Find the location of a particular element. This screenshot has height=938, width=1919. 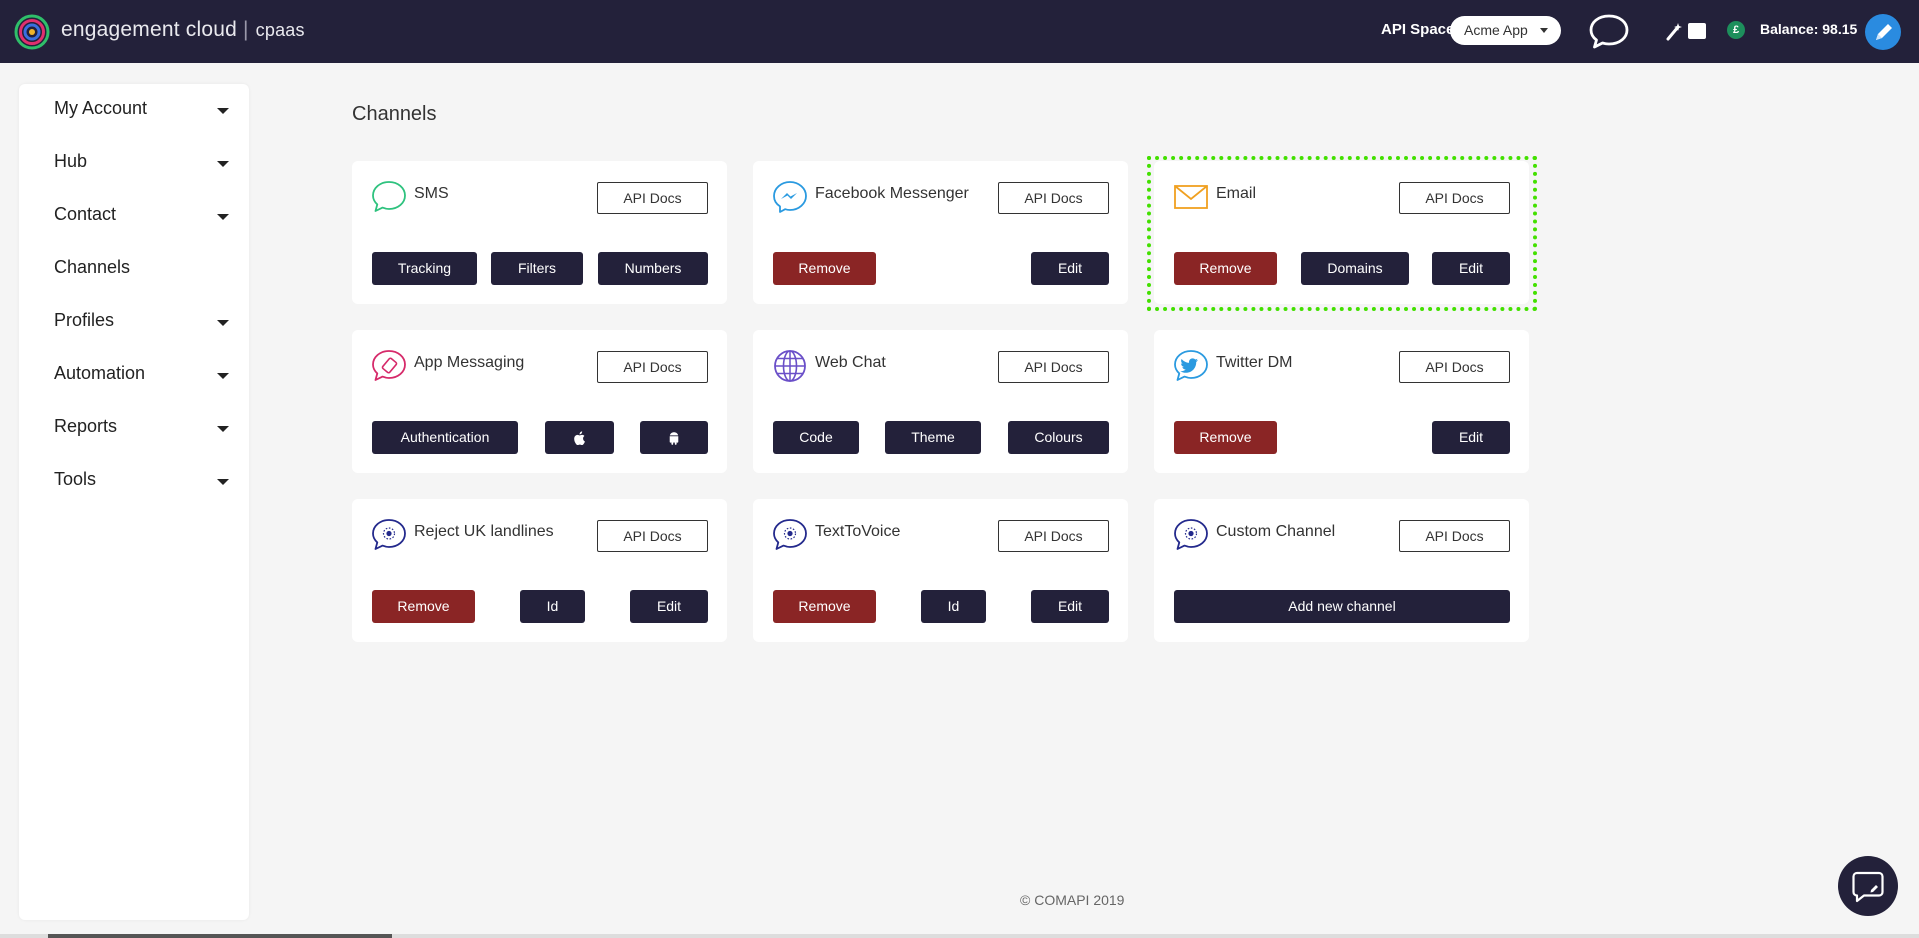

sidebar-item-channels: Channels is located at coordinates (141, 272).